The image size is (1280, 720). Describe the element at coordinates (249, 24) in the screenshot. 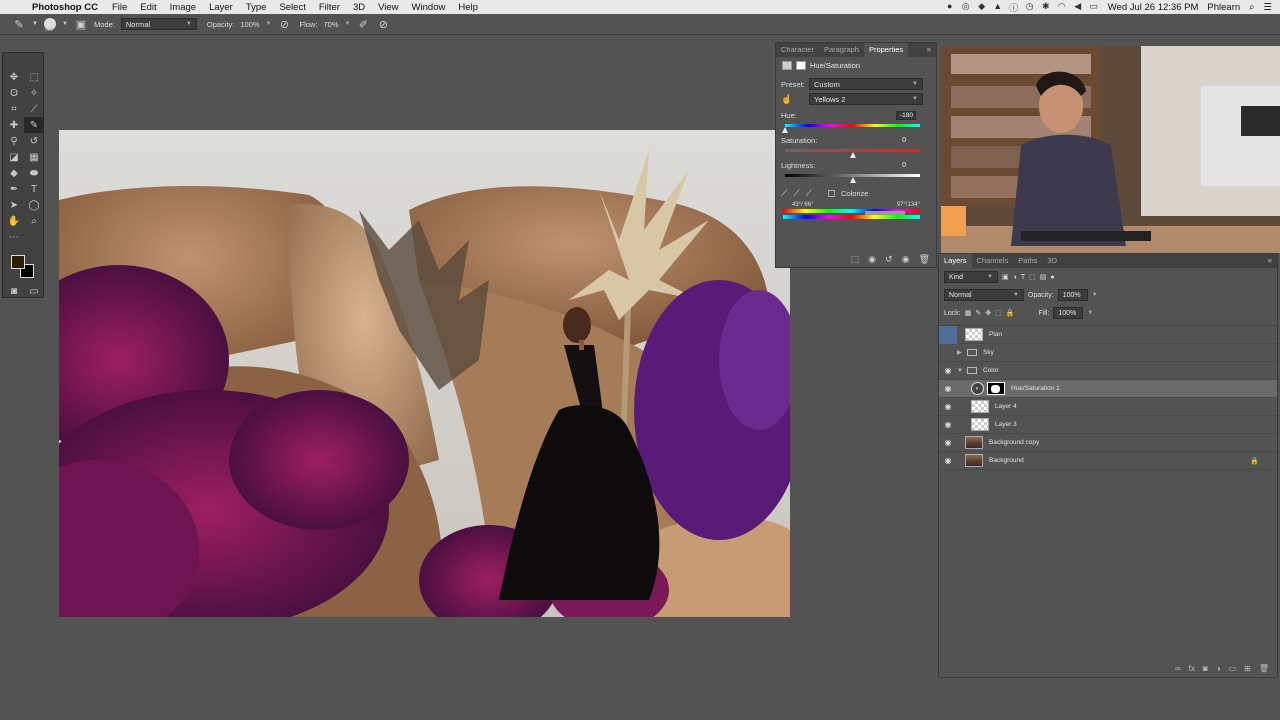

I see `opacity-field: 100%` at that location.